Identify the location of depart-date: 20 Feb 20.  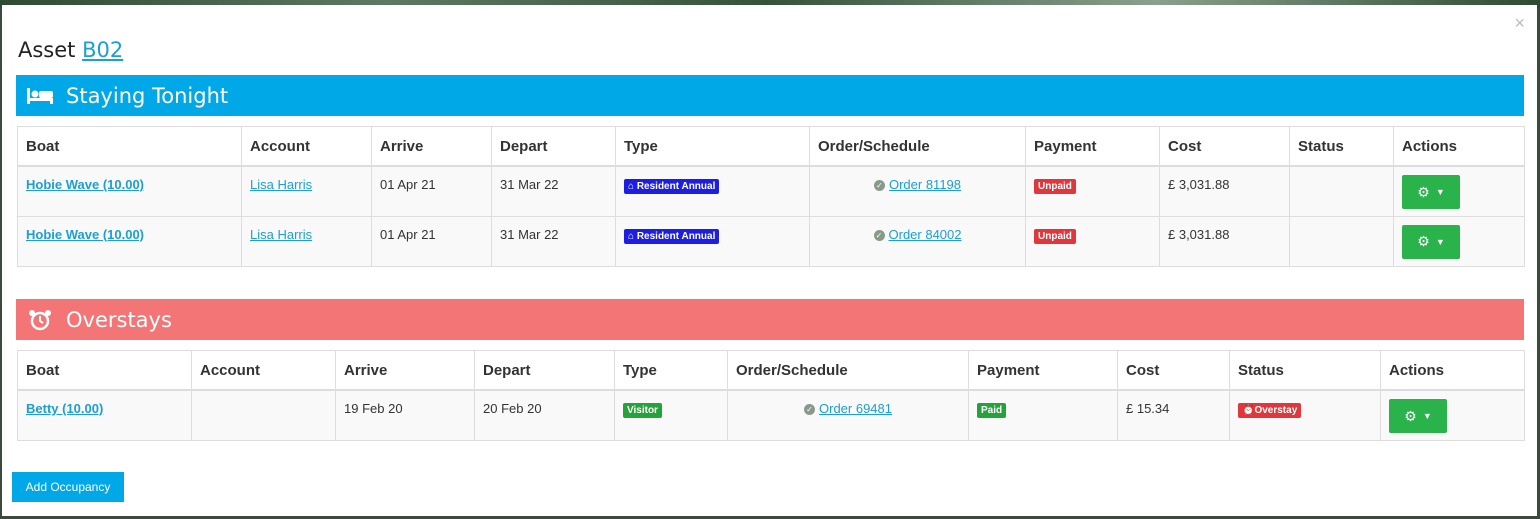
(544, 415).